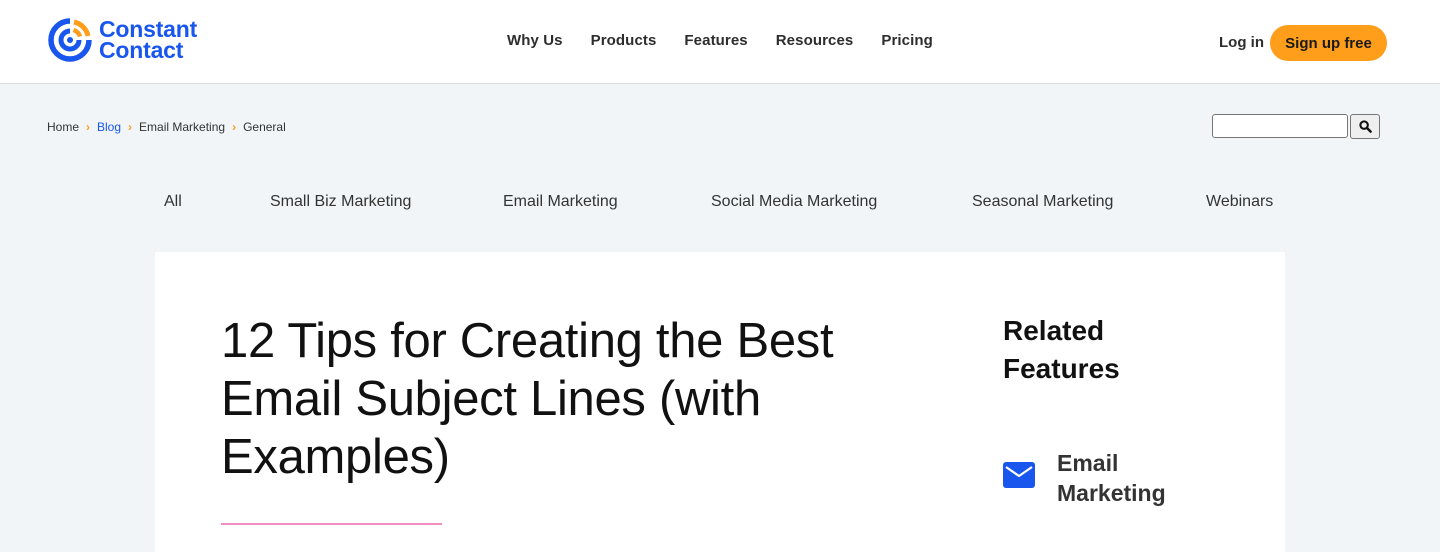 The height and width of the screenshot is (552, 1440). I want to click on category-seasonal-marketing: Seasonal Marketing, so click(1042, 202).